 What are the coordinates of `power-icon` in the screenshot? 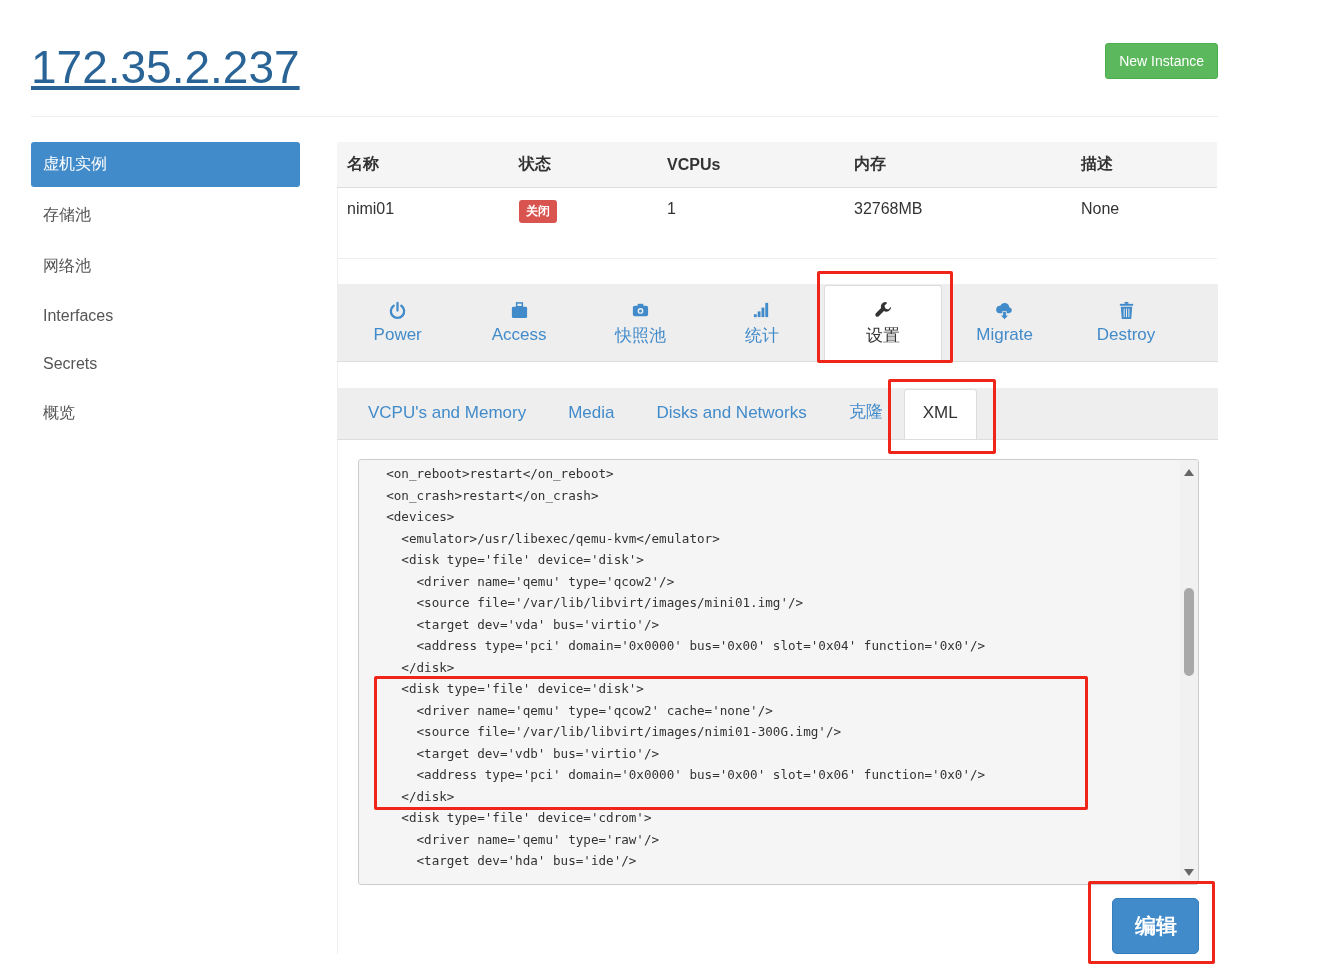 It's located at (398, 310).